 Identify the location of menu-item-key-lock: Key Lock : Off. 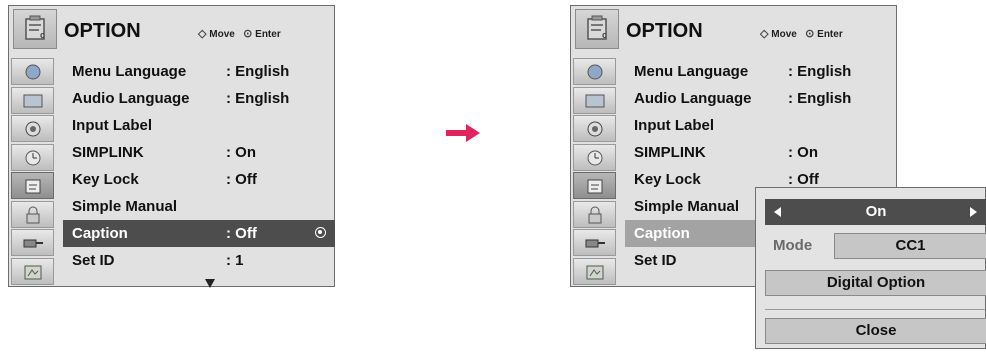
(199, 179).